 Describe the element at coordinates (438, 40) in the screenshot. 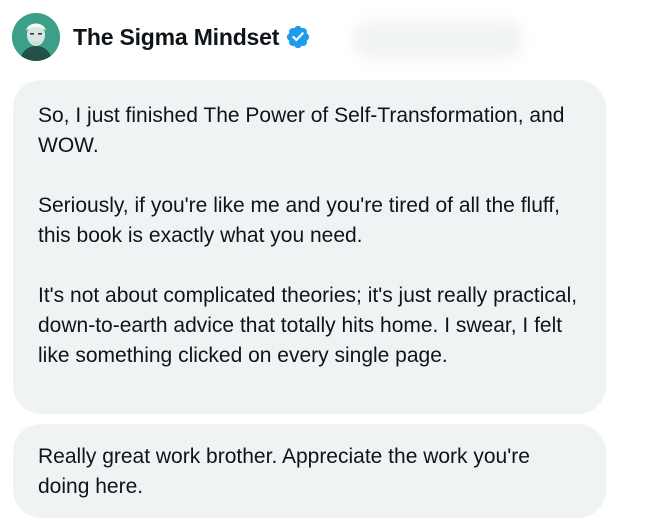

I see `blurred-region` at that location.